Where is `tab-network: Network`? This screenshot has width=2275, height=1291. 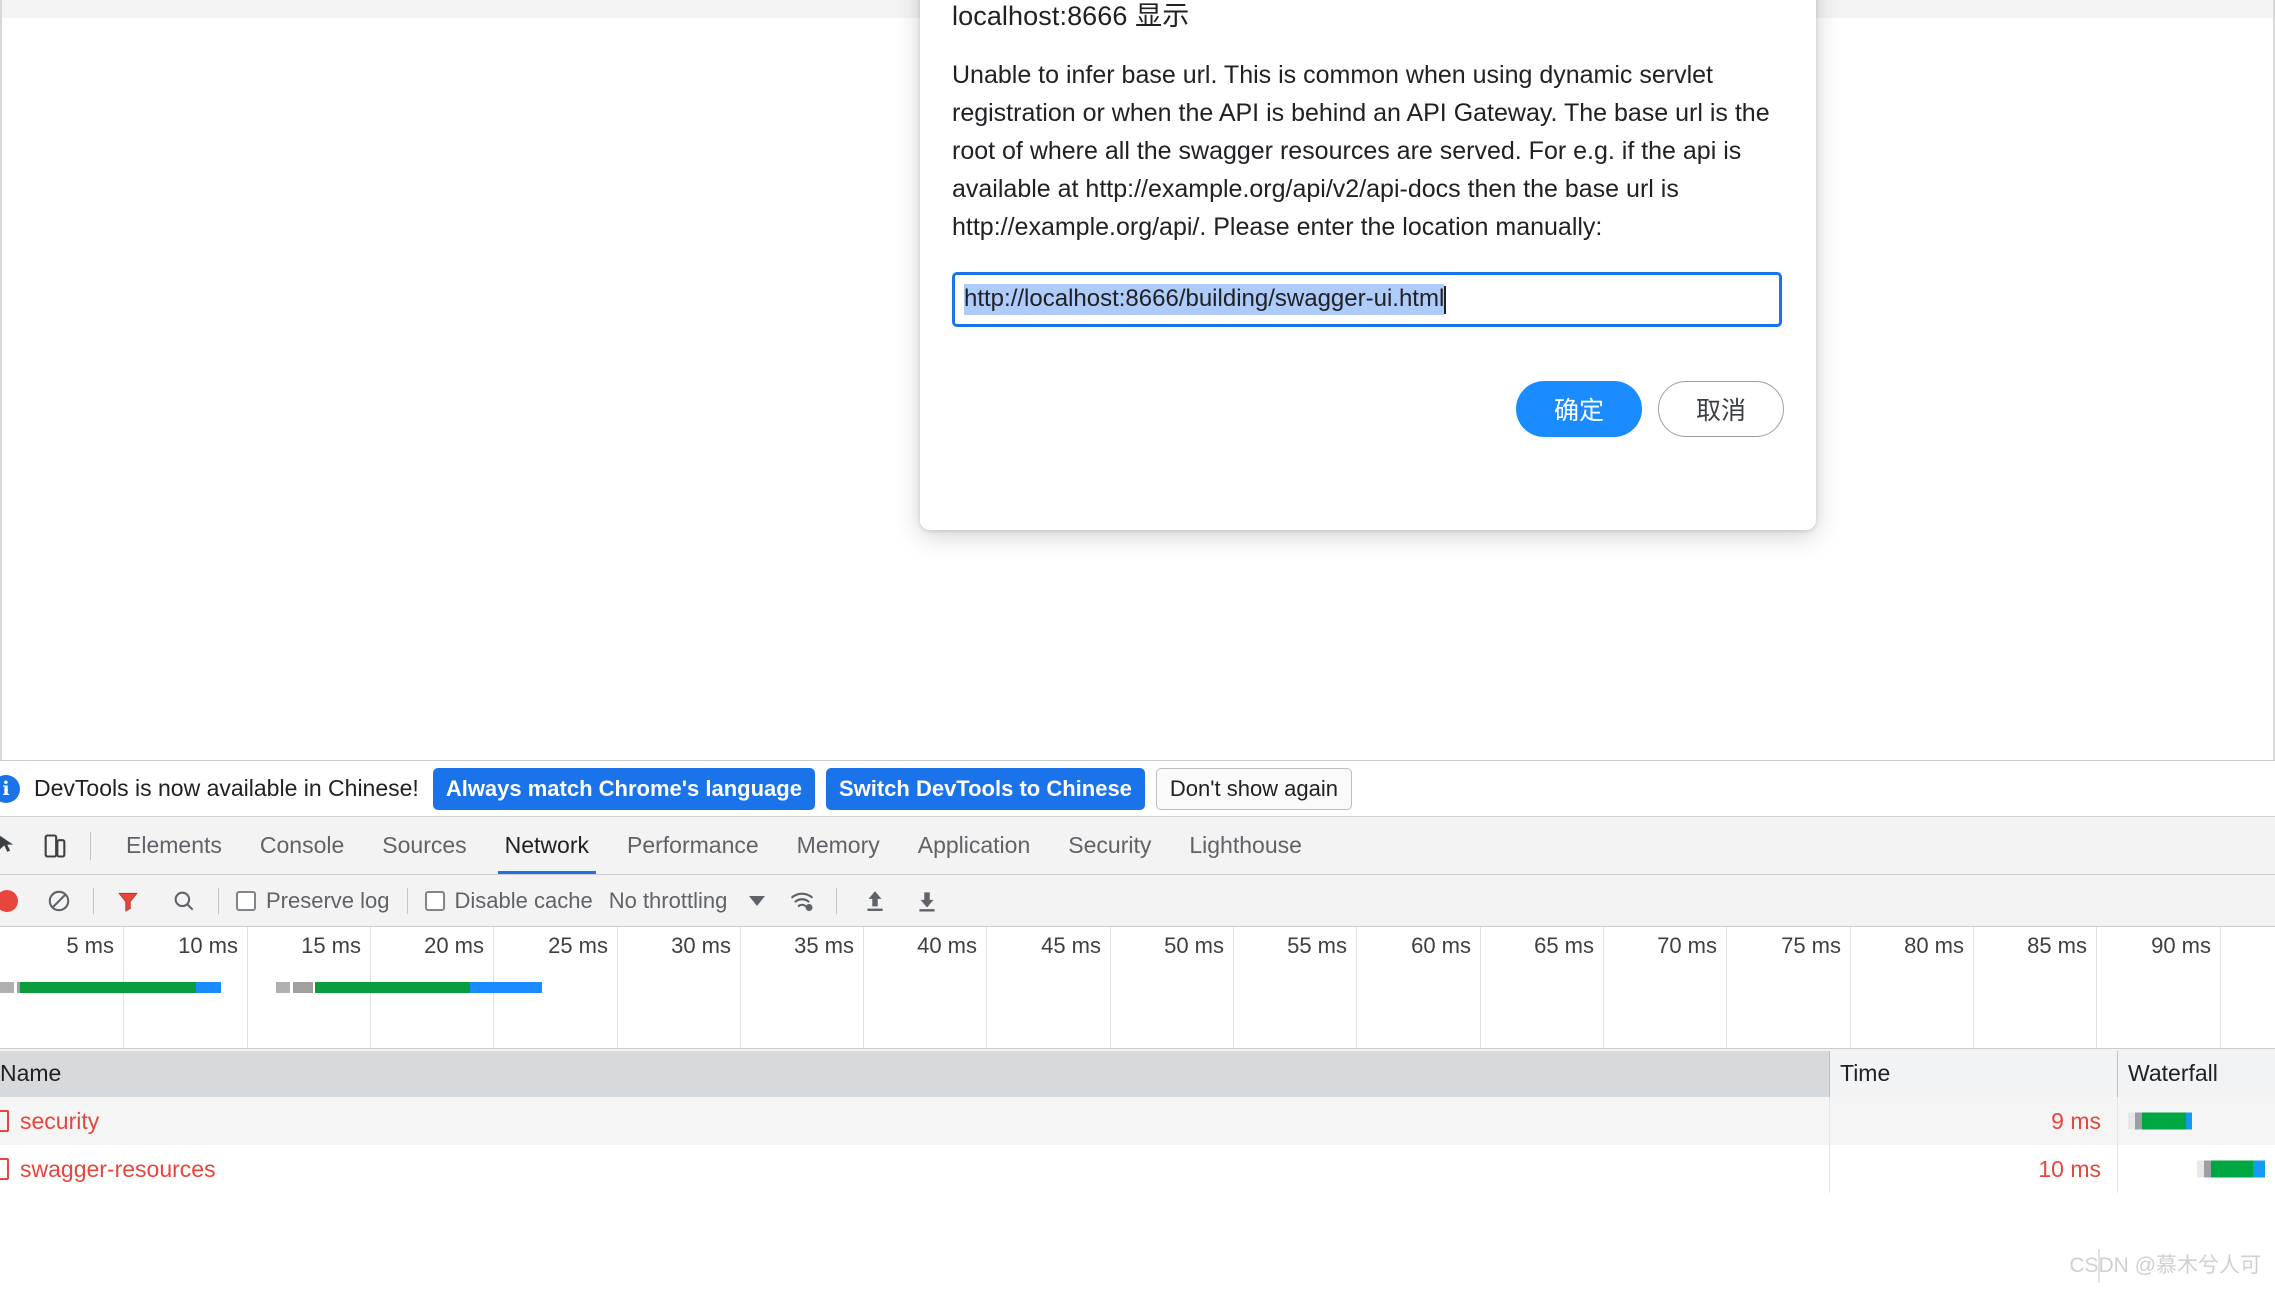 tab-network: Network is located at coordinates (547, 845).